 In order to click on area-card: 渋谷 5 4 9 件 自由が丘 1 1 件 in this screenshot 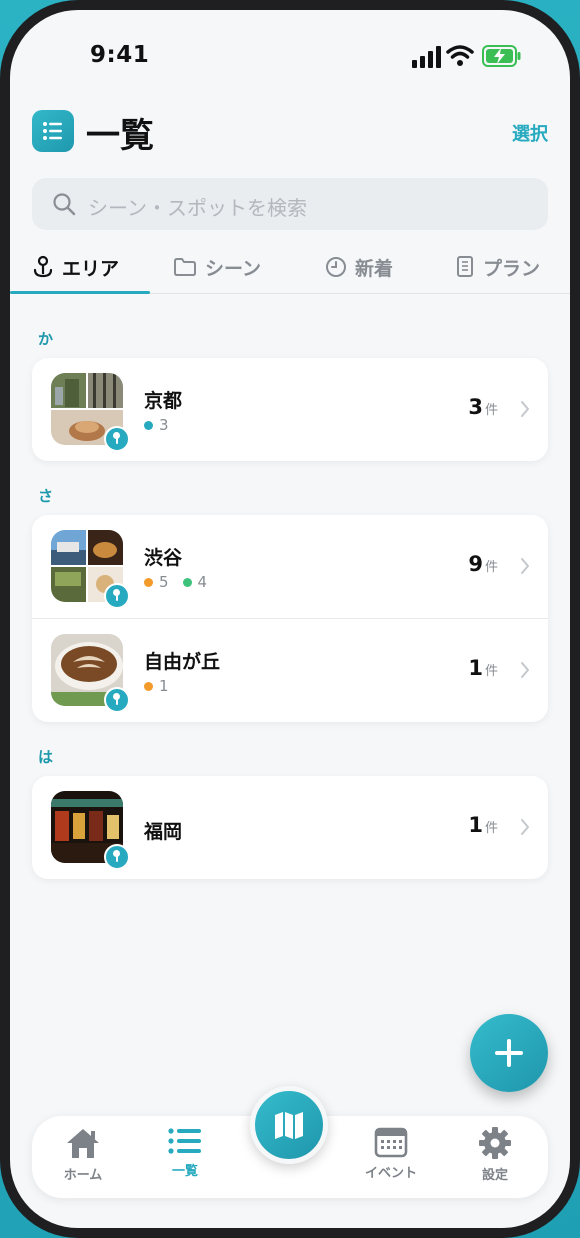, I will do `click(290, 618)`.